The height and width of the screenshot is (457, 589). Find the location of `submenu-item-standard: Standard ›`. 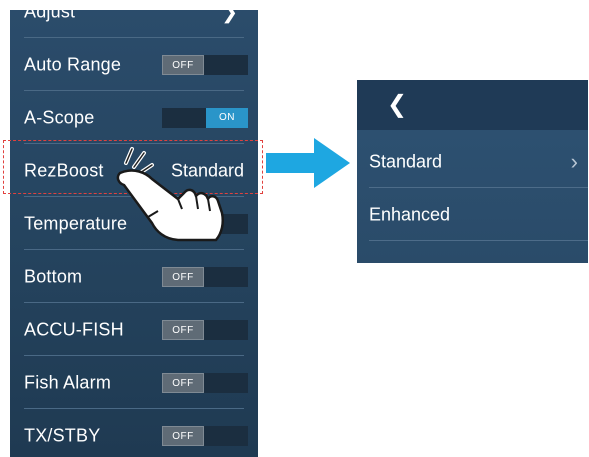

submenu-item-standard: Standard › is located at coordinates (472, 161).